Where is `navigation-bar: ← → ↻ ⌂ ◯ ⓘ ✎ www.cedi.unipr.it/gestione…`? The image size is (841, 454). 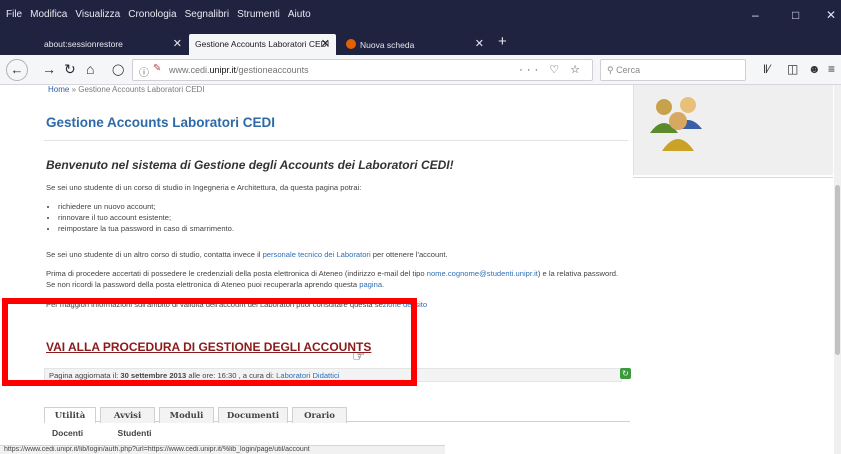 navigation-bar: ← → ↻ ⌂ ◯ ⓘ ✎ www.cedi.unipr.it/gestione… is located at coordinates (420, 70).